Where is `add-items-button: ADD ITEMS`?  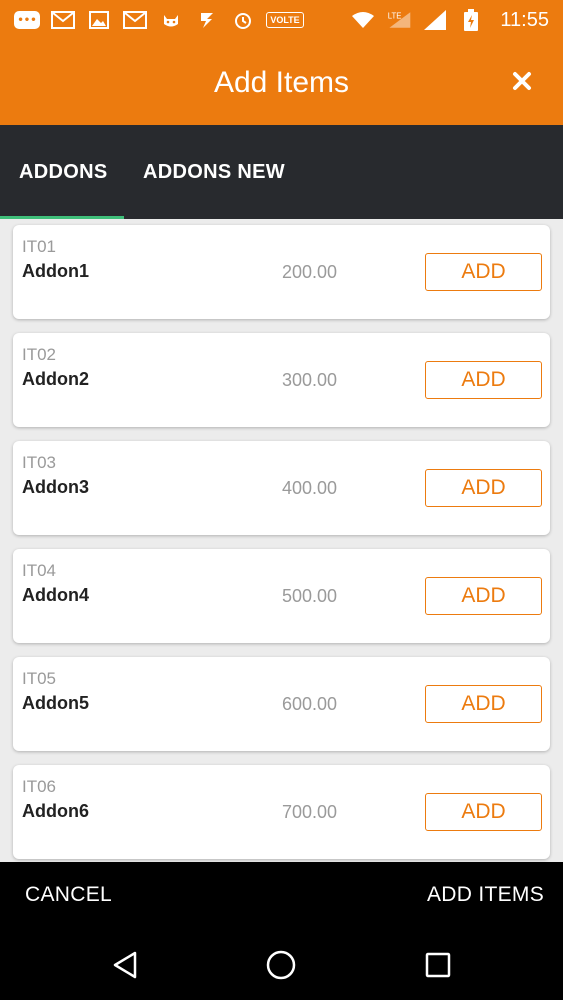 add-items-button: ADD ITEMS is located at coordinates (485, 895).